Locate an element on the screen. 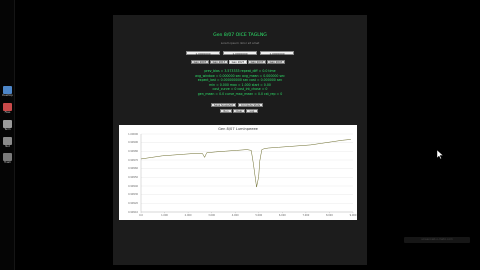 This screenshot has height=270, width=480. desktop-shortcut-label: Files is located at coordinates (7, 112).